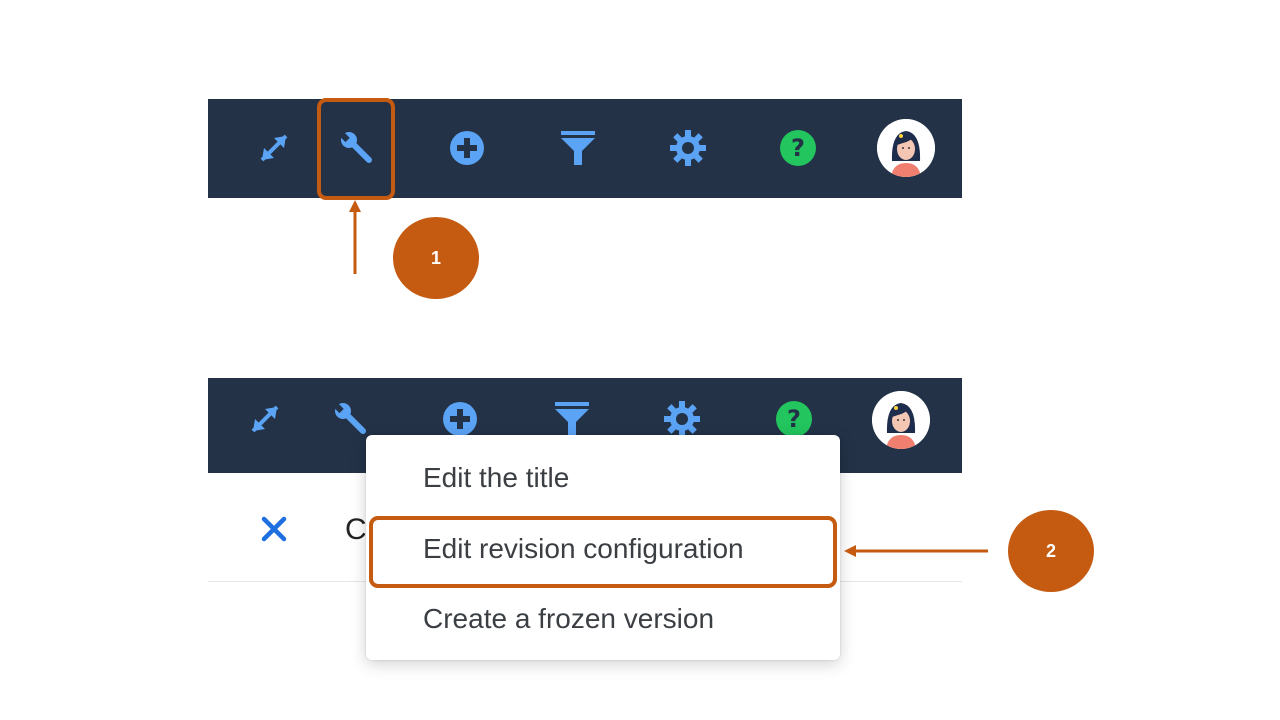 This screenshot has height=720, width=1280. Describe the element at coordinates (603, 619) in the screenshot. I see `menu-item-create-frozen-version: Create a frozen version` at that location.